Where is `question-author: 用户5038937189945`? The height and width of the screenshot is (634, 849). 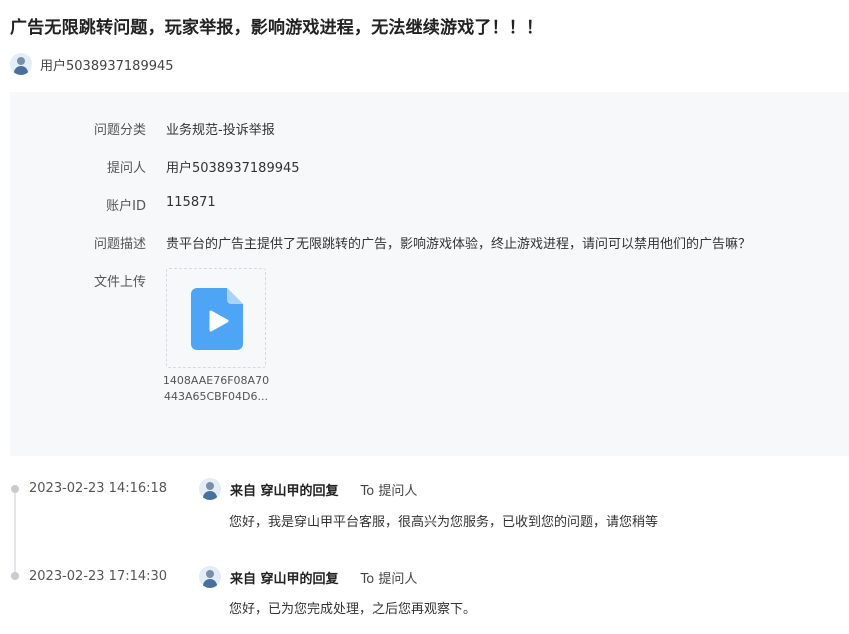
question-author: 用户5038937189945 is located at coordinates (92, 64).